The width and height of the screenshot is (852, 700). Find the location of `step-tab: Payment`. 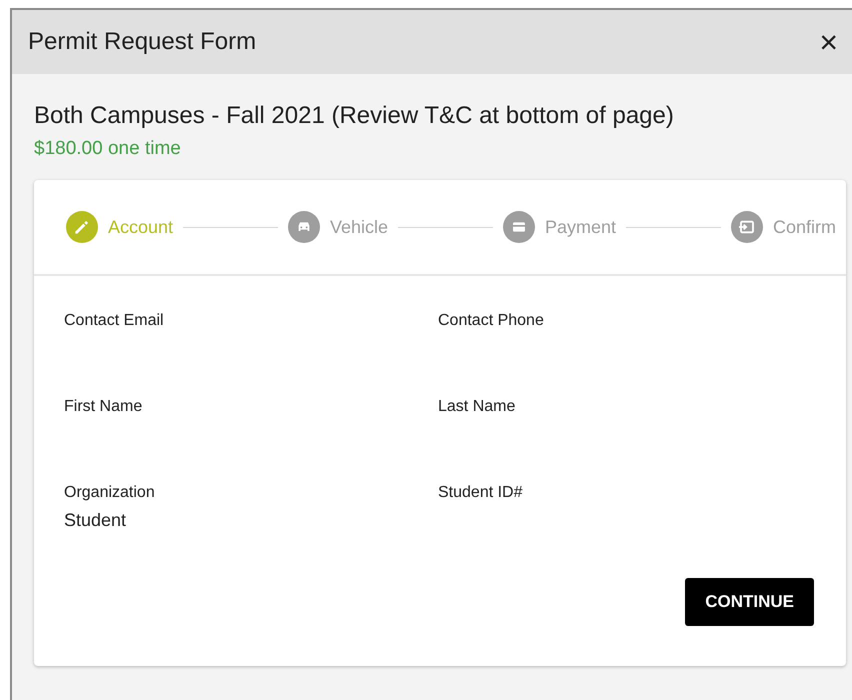

step-tab: Payment is located at coordinates (559, 227).